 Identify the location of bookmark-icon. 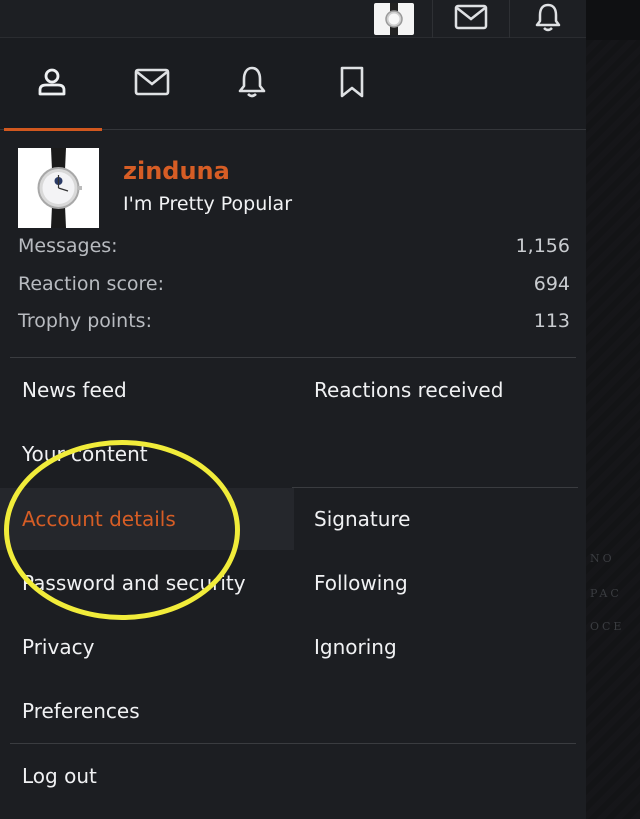
(352, 84).